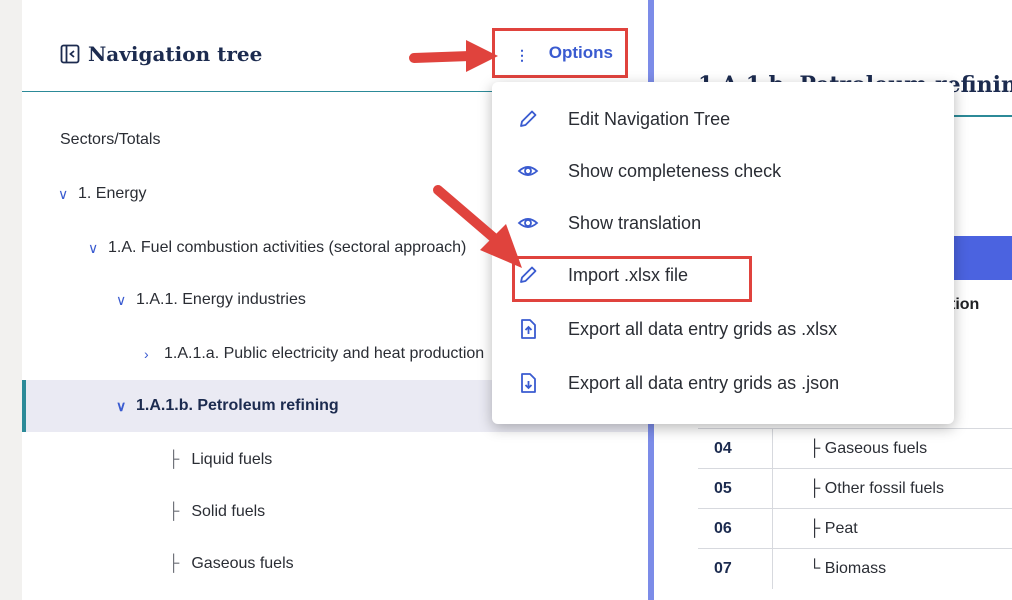 The image size is (1012, 600). Describe the element at coordinates (723, 488) in the screenshot. I see `row-code: 05` at that location.